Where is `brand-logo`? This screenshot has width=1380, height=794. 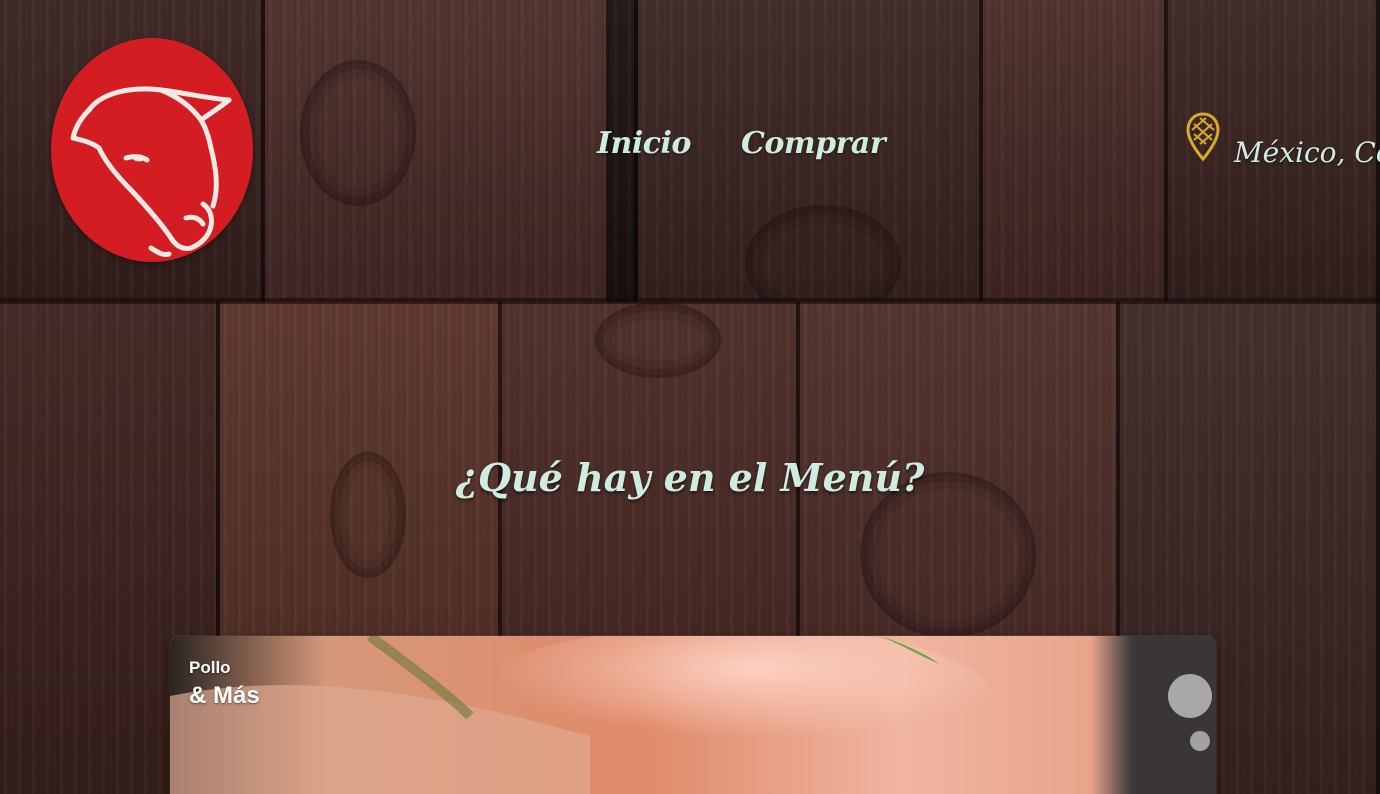
brand-logo is located at coordinates (152, 150).